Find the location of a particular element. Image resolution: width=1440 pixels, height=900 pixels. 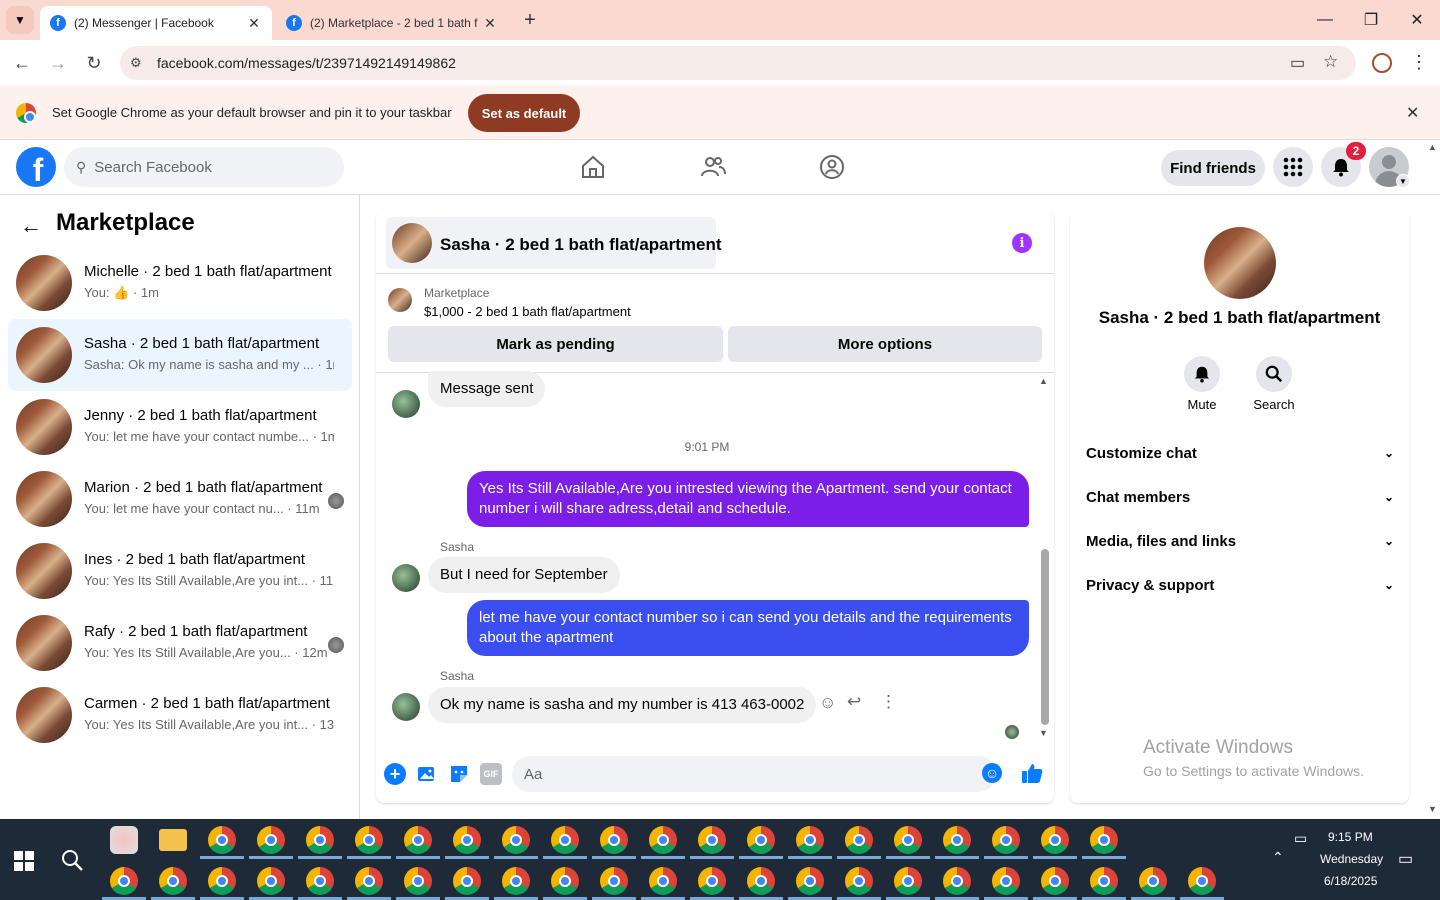

like-thumbs-up-icon is located at coordinates (1032, 773).